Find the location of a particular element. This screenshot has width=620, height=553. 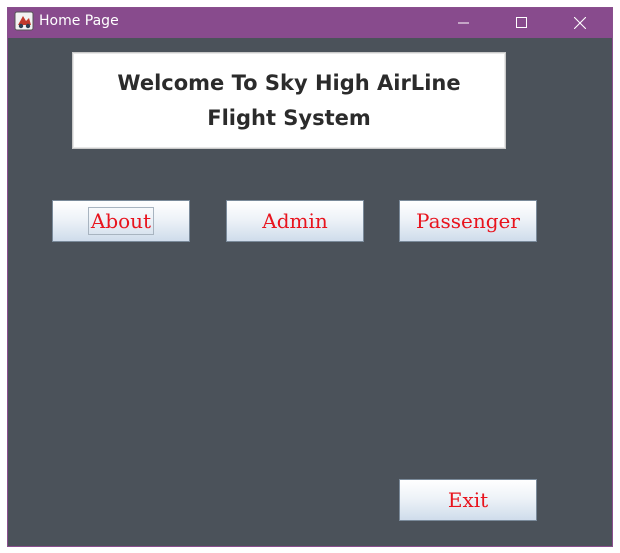

minimize-icon is located at coordinates (464, 23).